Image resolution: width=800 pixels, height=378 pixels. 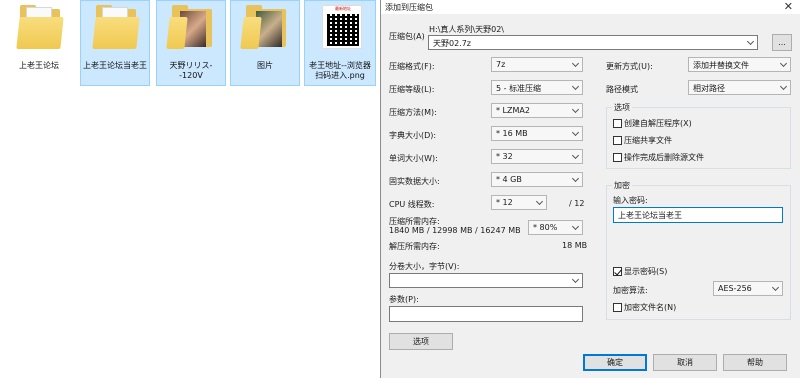 I want to click on cpu-max: / 12, so click(x=577, y=203).